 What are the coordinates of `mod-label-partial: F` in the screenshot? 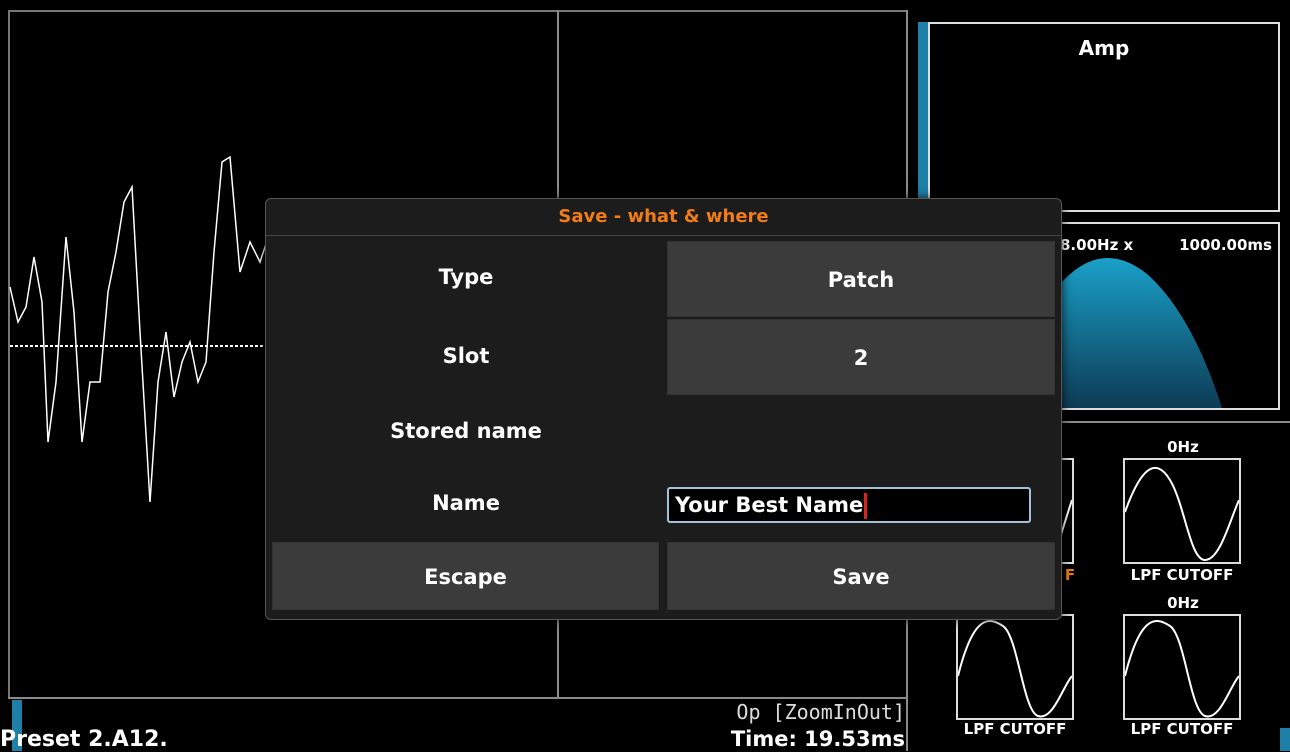 It's located at (1070, 575).